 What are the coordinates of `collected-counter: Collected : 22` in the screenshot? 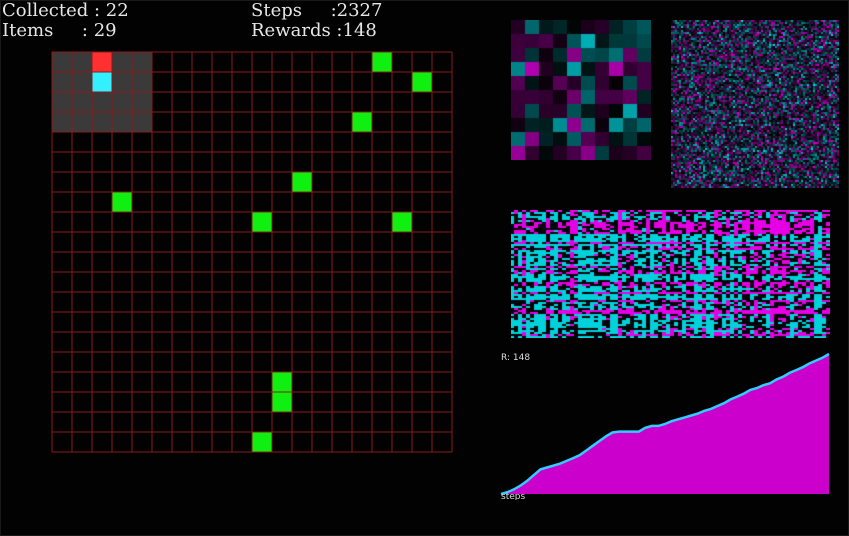 It's located at (65, 11).